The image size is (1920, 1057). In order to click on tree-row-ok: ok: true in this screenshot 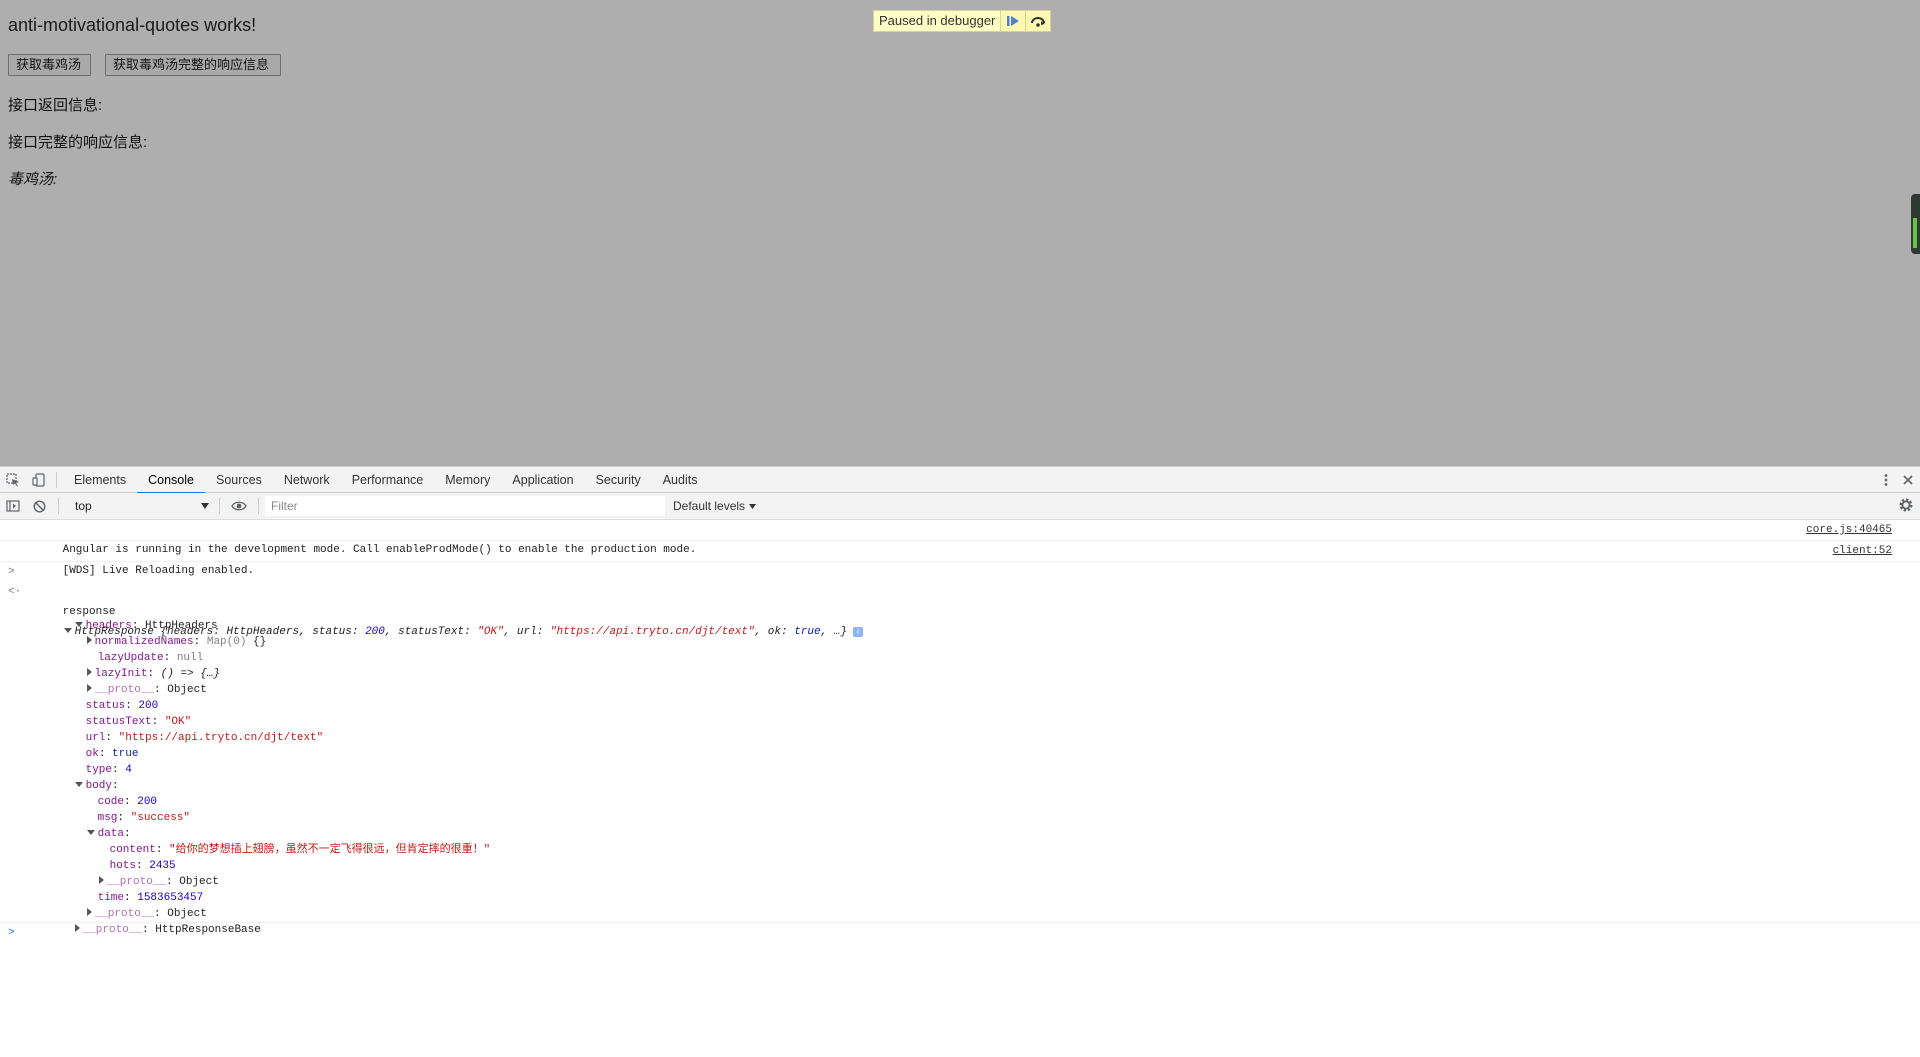, I will do `click(112, 754)`.